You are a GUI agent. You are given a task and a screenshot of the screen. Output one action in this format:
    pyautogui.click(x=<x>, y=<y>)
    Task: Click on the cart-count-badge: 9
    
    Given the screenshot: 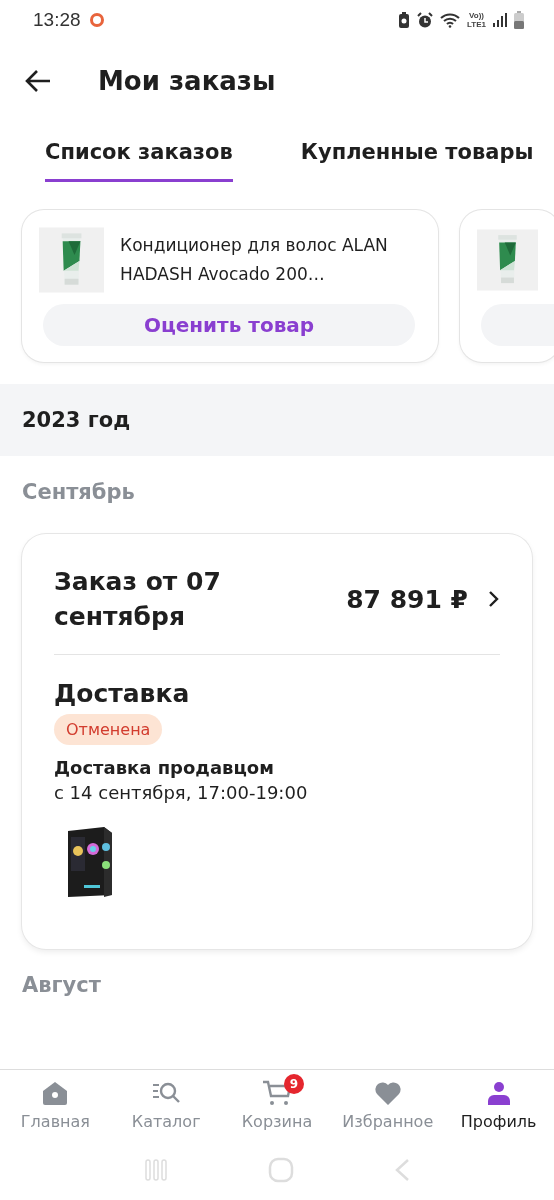 What is the action you would take?
    pyautogui.click(x=294, y=1084)
    